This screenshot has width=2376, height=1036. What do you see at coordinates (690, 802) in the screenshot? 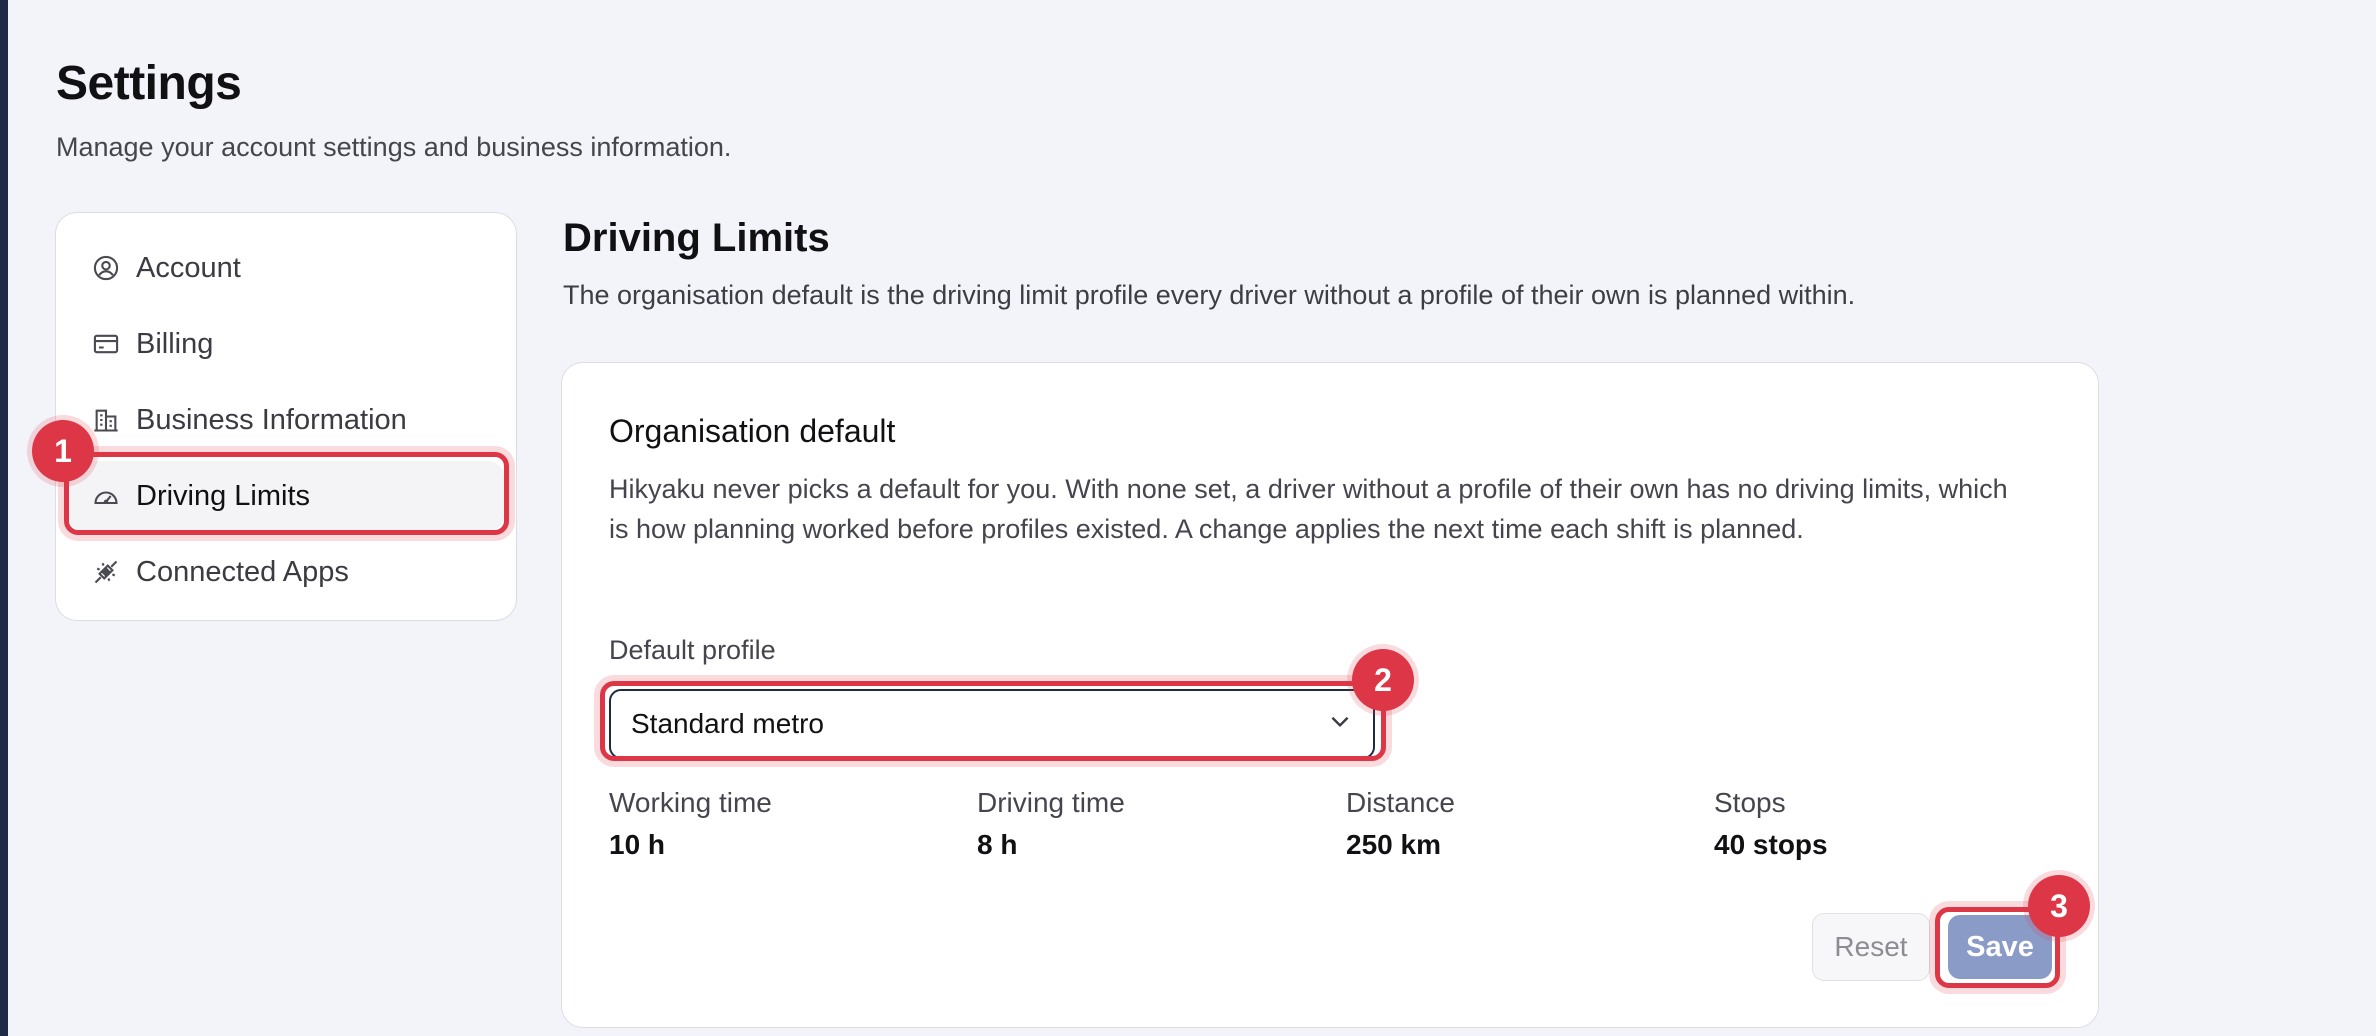
I see `stat-label: Working time` at bounding box center [690, 802].